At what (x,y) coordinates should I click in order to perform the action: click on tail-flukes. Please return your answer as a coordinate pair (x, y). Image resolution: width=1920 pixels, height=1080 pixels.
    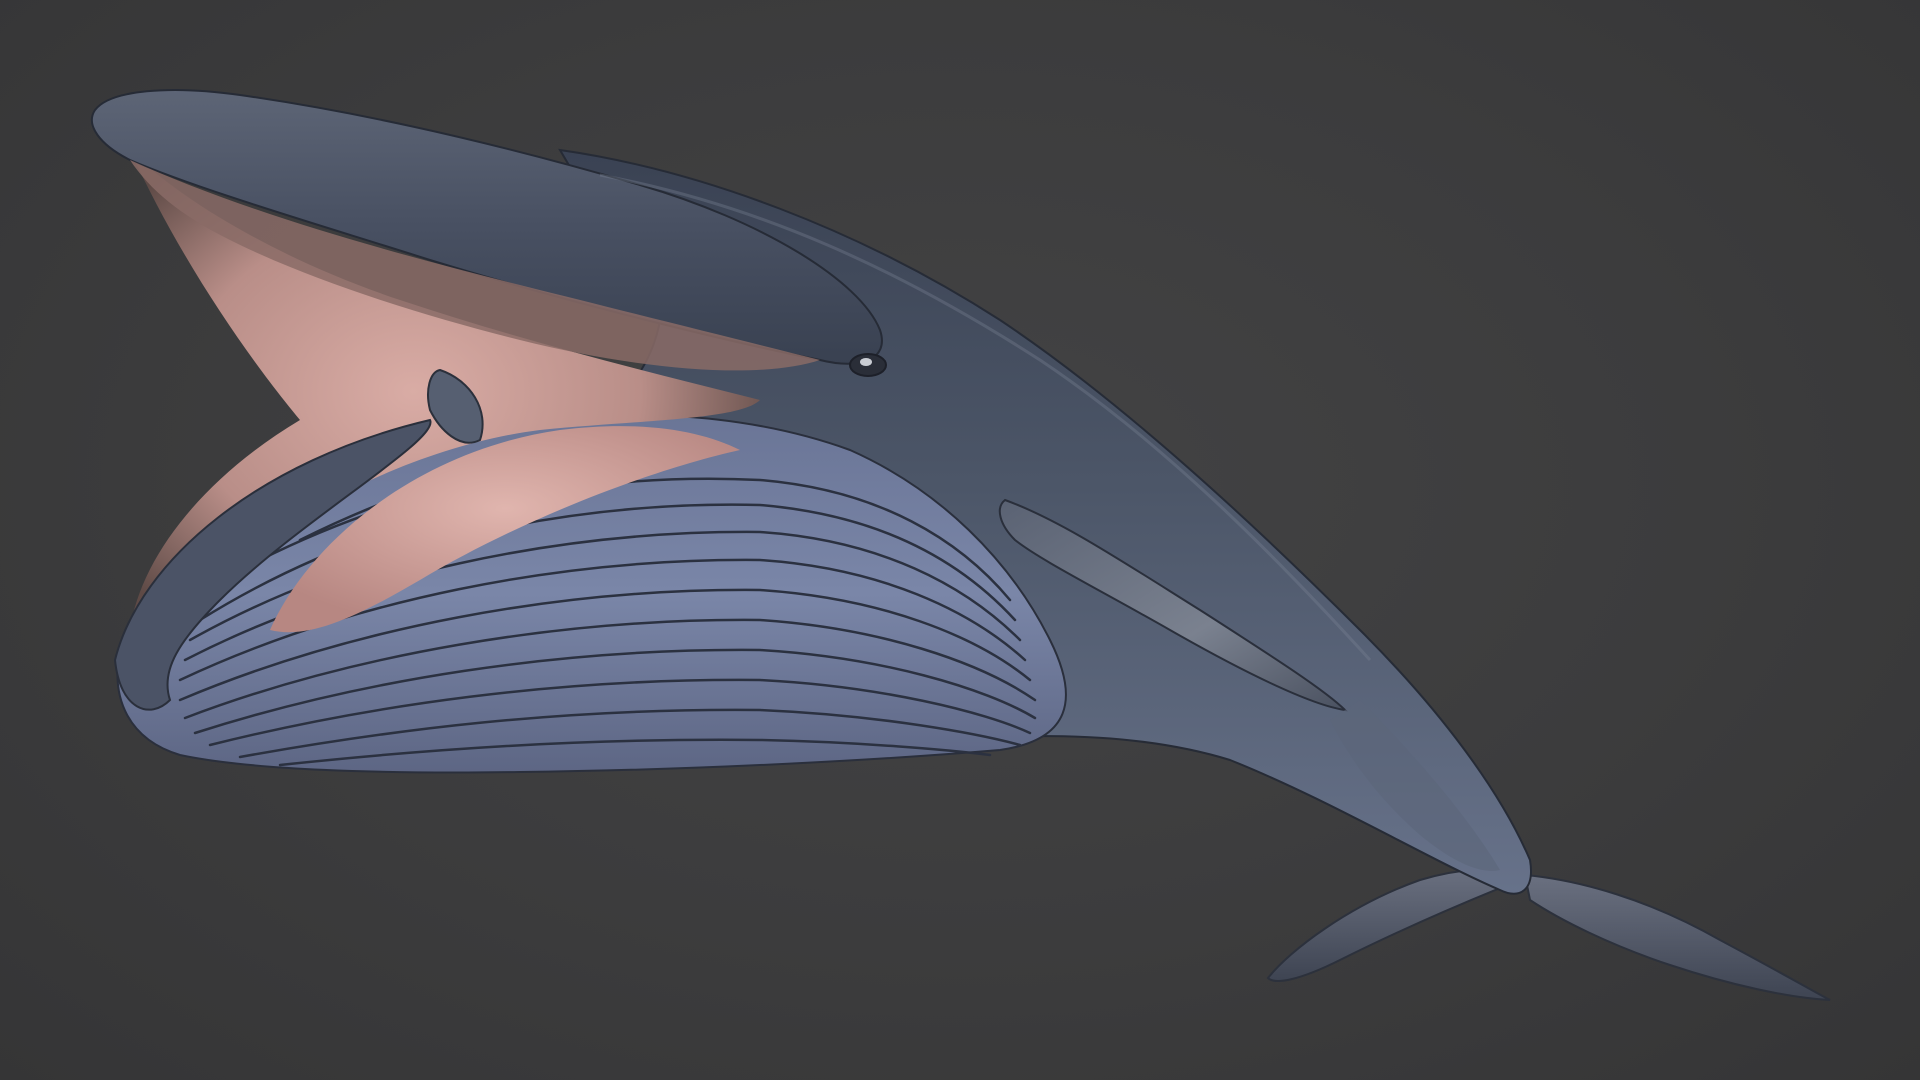
    Looking at the image, I should click on (1548, 934).